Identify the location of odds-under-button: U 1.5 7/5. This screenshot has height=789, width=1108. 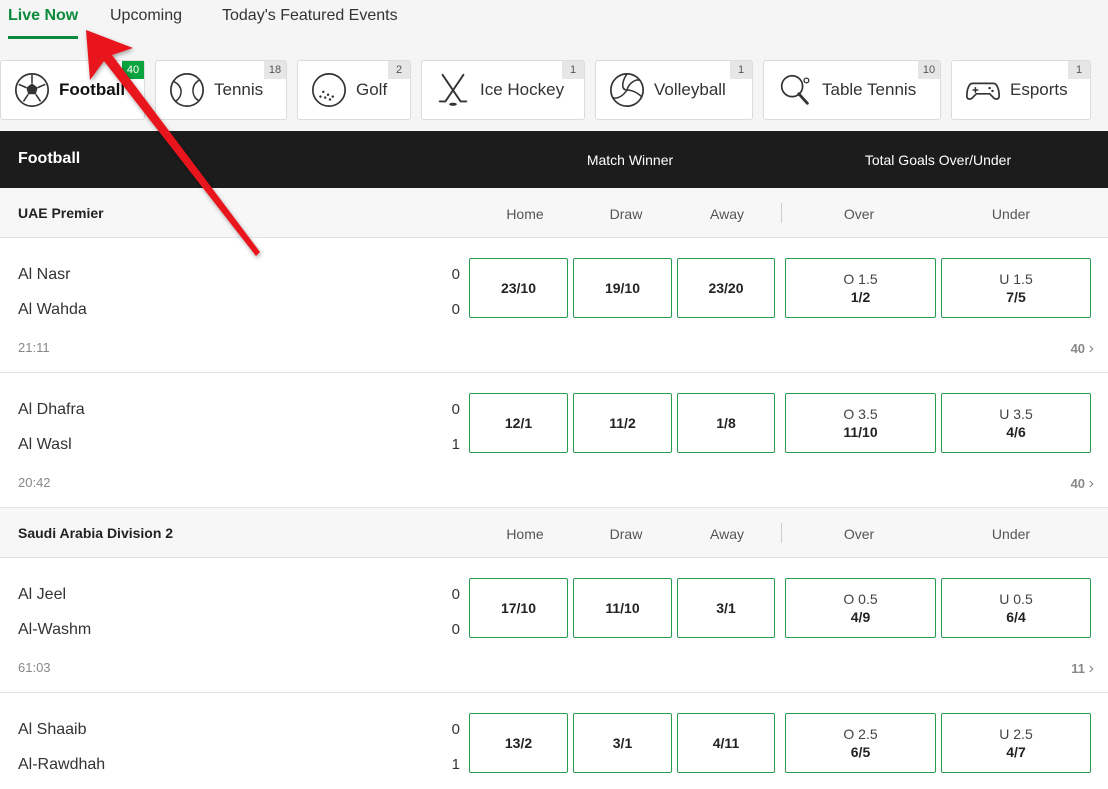
(1016, 288).